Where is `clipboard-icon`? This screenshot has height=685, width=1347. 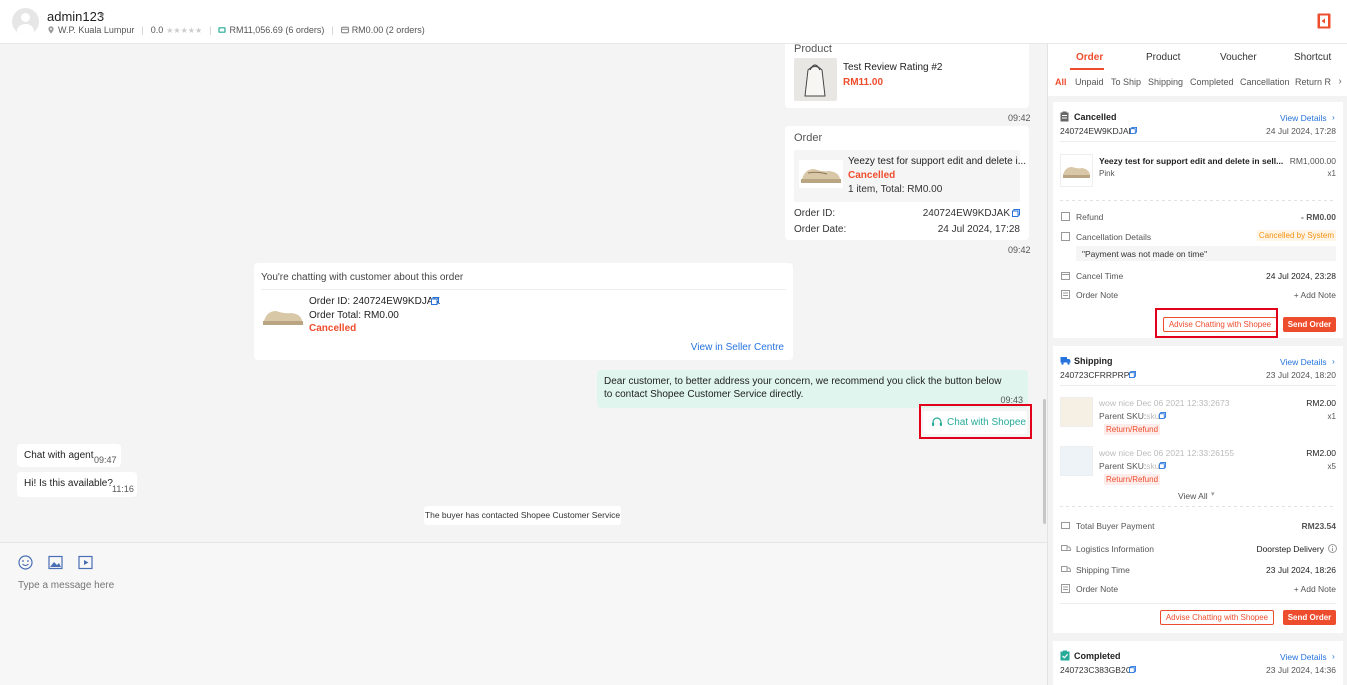 clipboard-icon is located at coordinates (1064, 116).